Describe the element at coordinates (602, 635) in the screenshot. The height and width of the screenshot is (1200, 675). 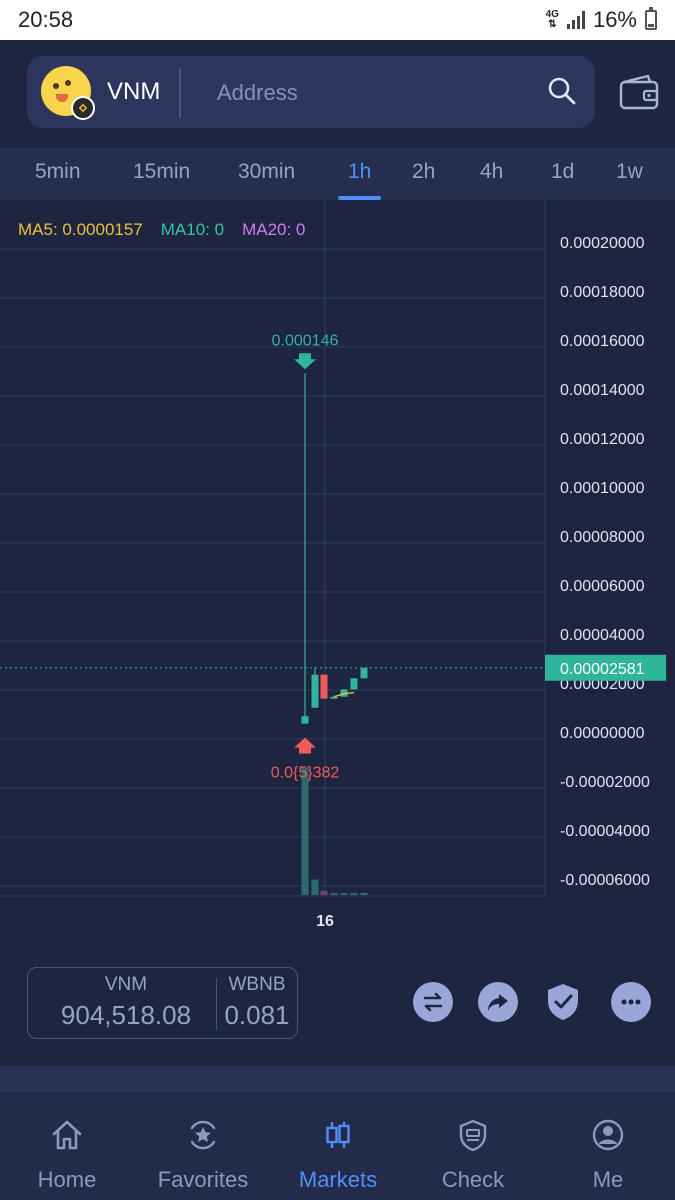
I see `y-tick-label: 0.00004000` at that location.